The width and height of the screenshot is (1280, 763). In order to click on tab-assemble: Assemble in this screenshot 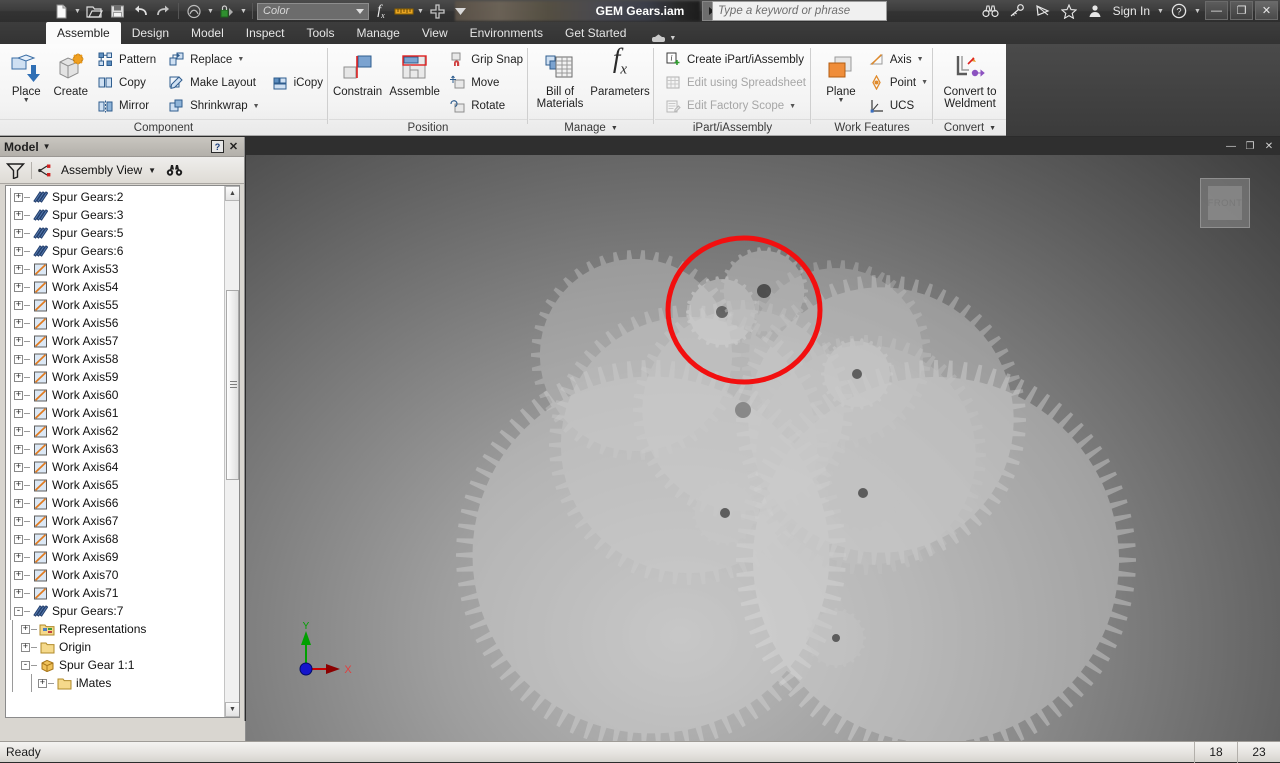, I will do `click(83, 33)`.